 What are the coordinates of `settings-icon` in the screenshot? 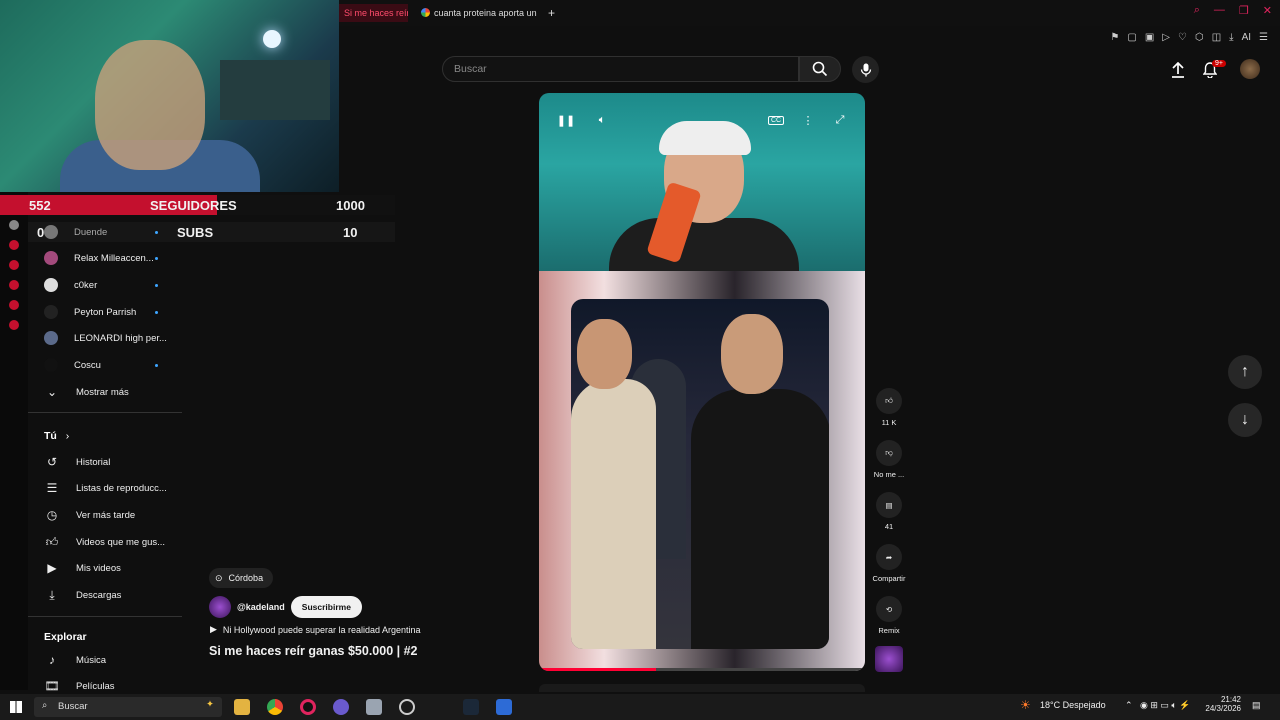 It's located at (14, 325).